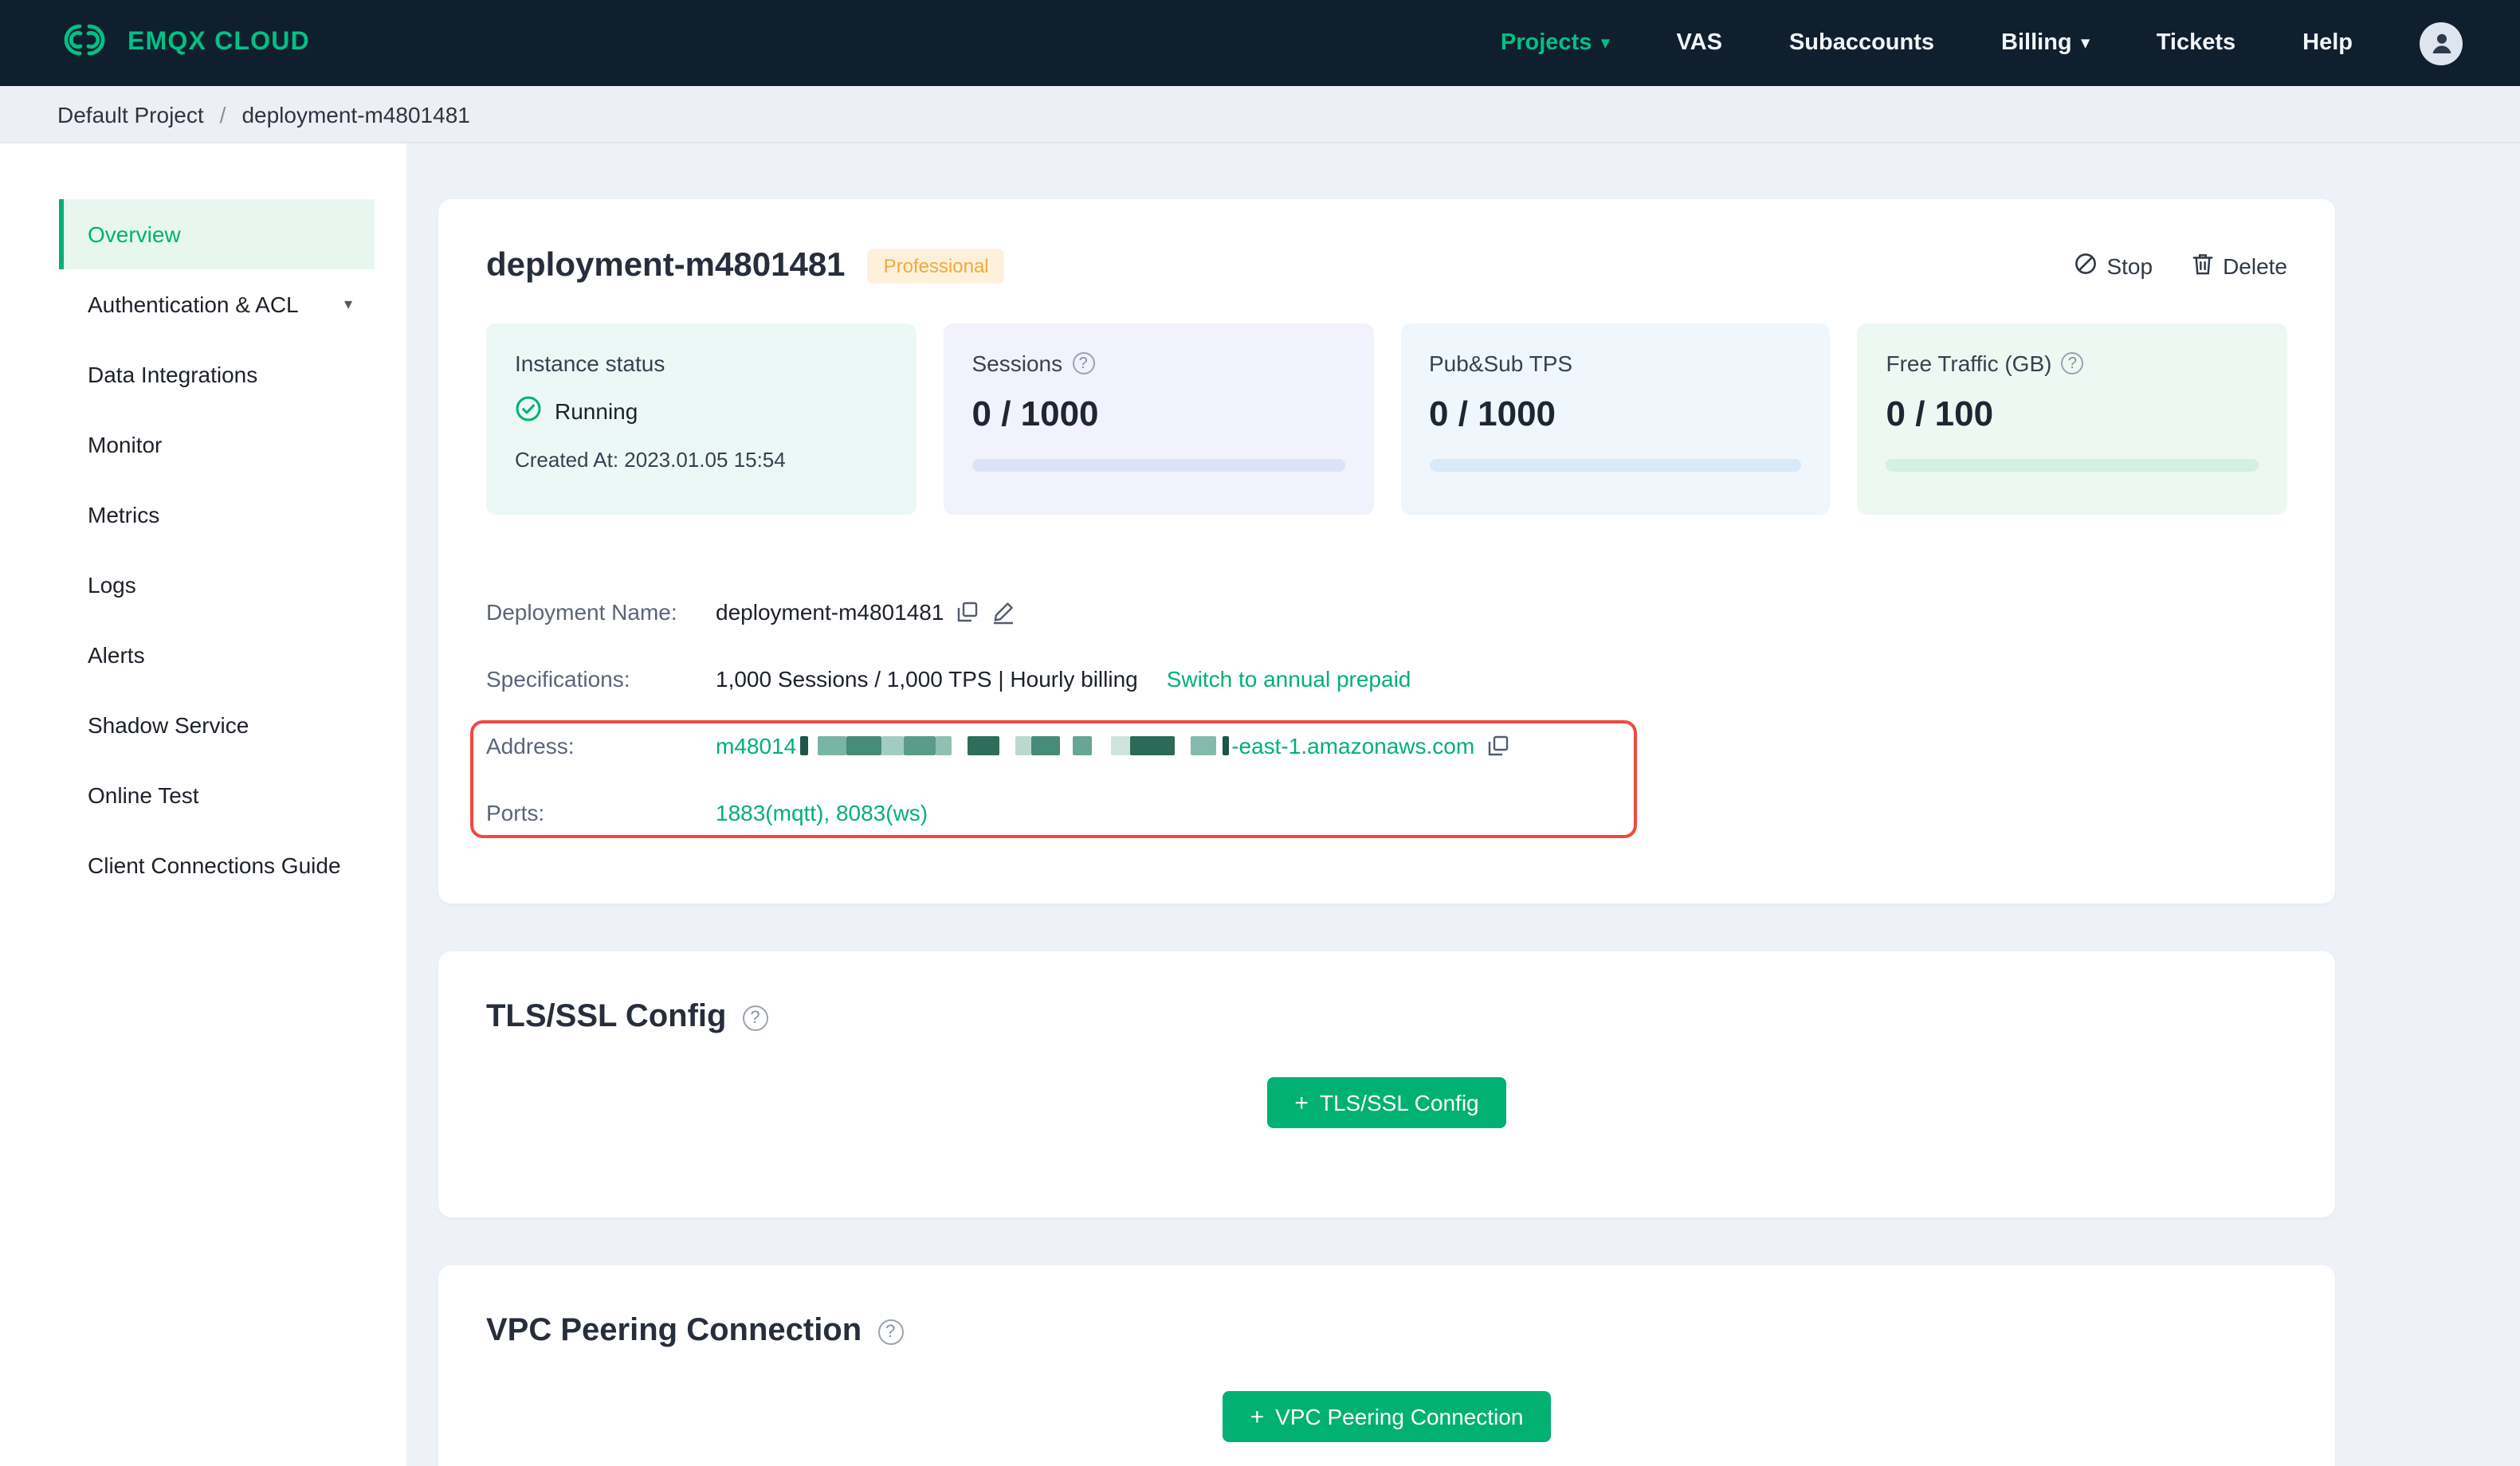 This screenshot has height=1466, width=2520. Describe the element at coordinates (217, 234) in the screenshot. I see `sidebar-item-overview: Overview` at that location.